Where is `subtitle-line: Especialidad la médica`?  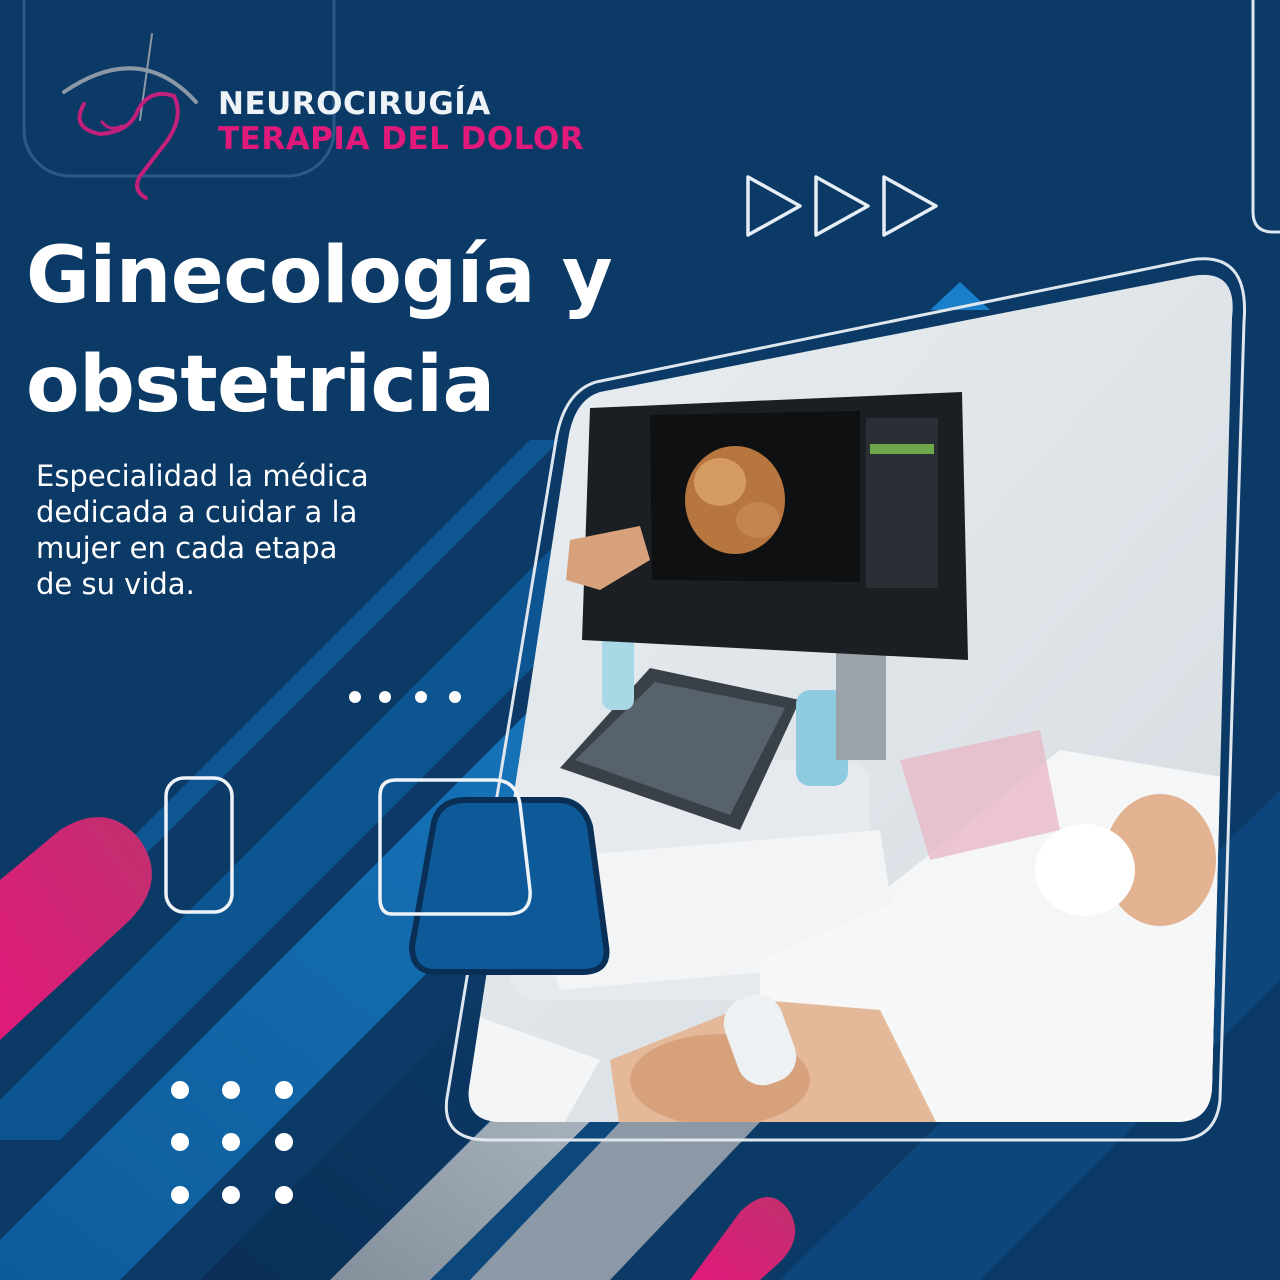 subtitle-line: Especialidad la médica is located at coordinates (202, 476).